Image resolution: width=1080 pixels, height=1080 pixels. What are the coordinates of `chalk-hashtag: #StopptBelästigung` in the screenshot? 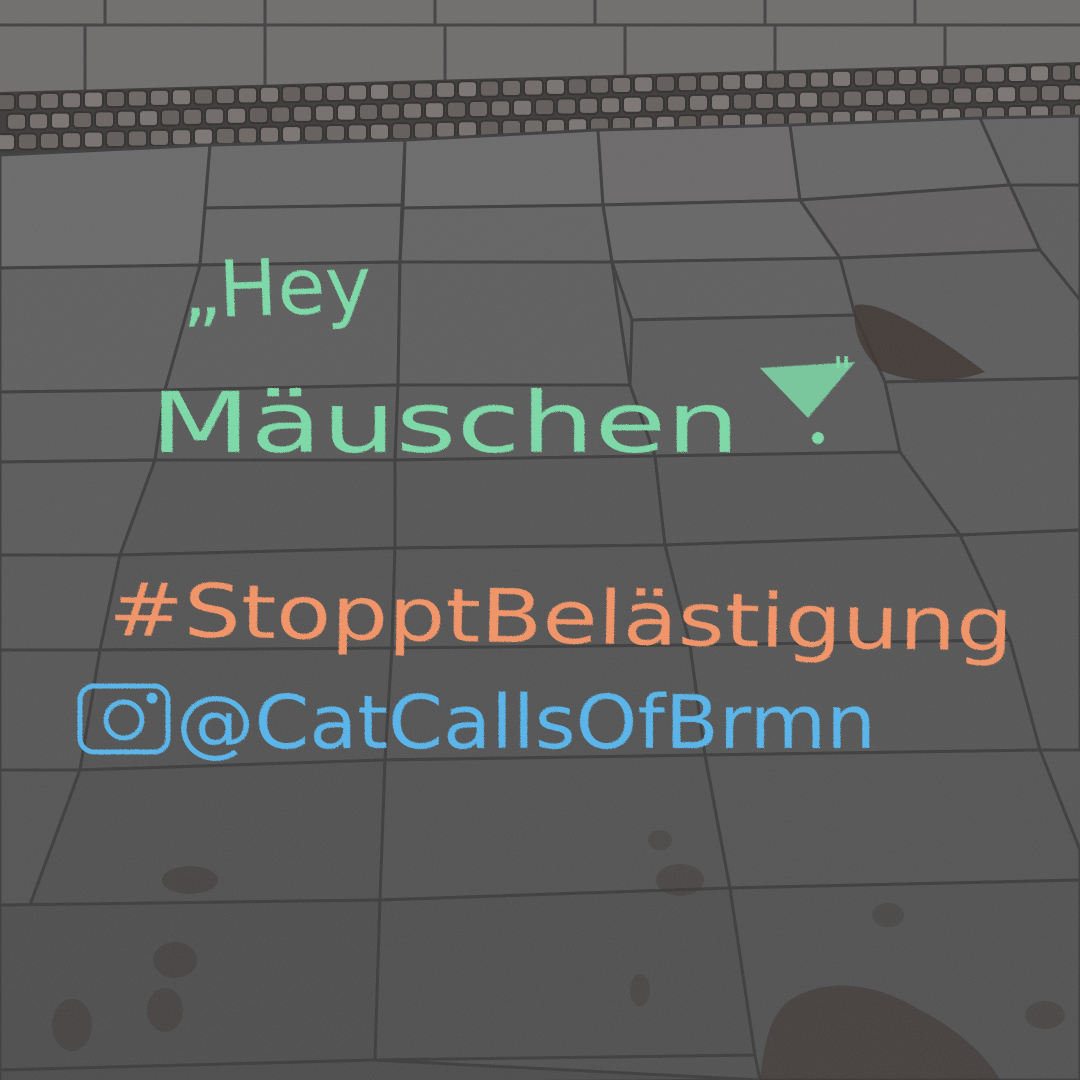 It's located at (561, 618).